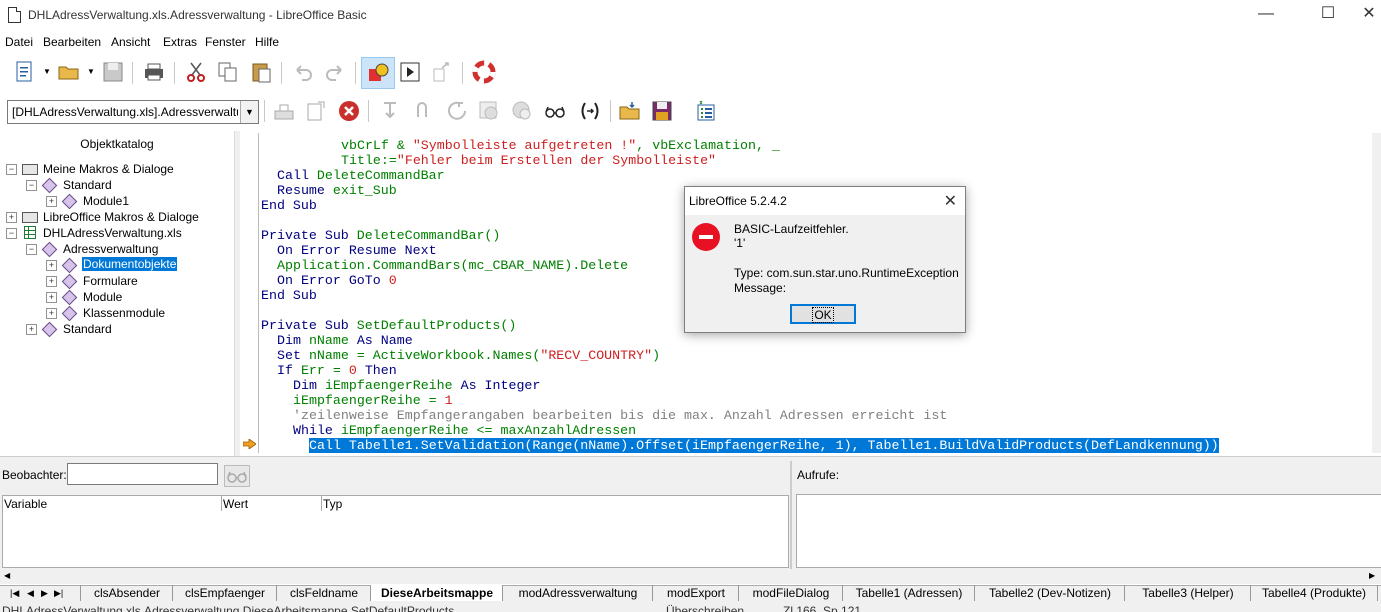  Describe the element at coordinates (58, 593) in the screenshot. I see `tab-last-icon: ▶|` at that location.